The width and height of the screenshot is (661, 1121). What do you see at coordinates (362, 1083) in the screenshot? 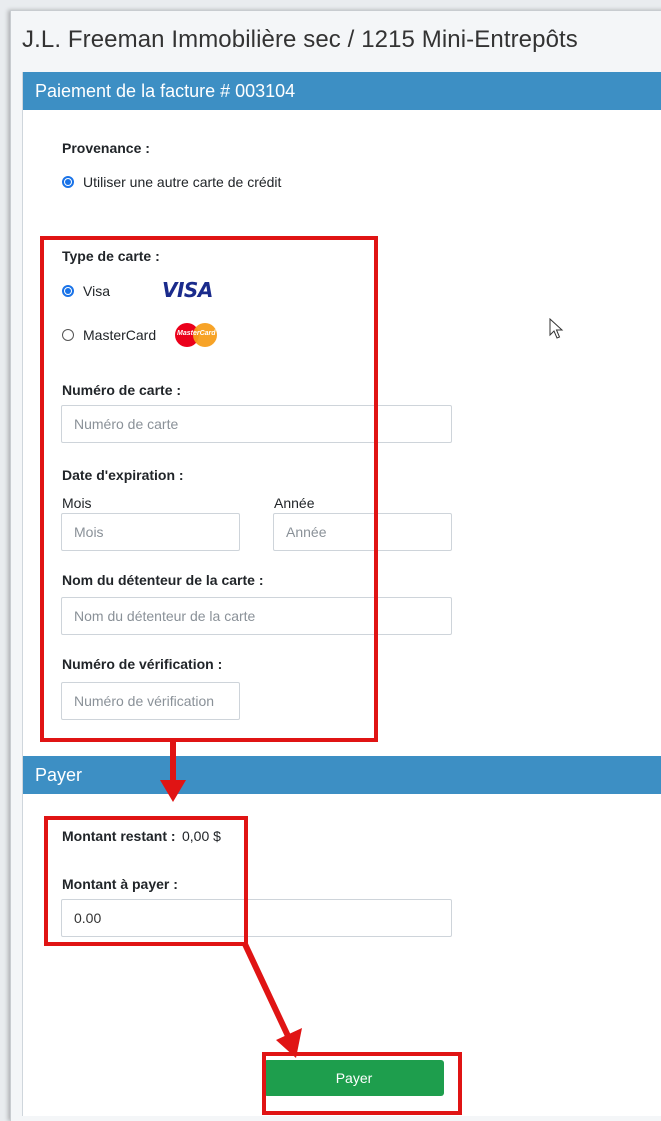
I see `pay-button-highlight-box` at bounding box center [362, 1083].